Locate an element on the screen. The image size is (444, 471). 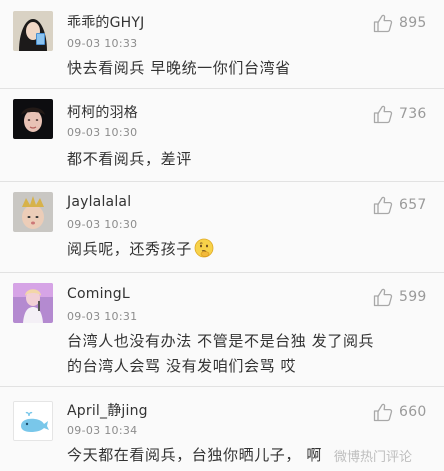
timestamp: 09-03 10:33 is located at coordinates (102, 43).